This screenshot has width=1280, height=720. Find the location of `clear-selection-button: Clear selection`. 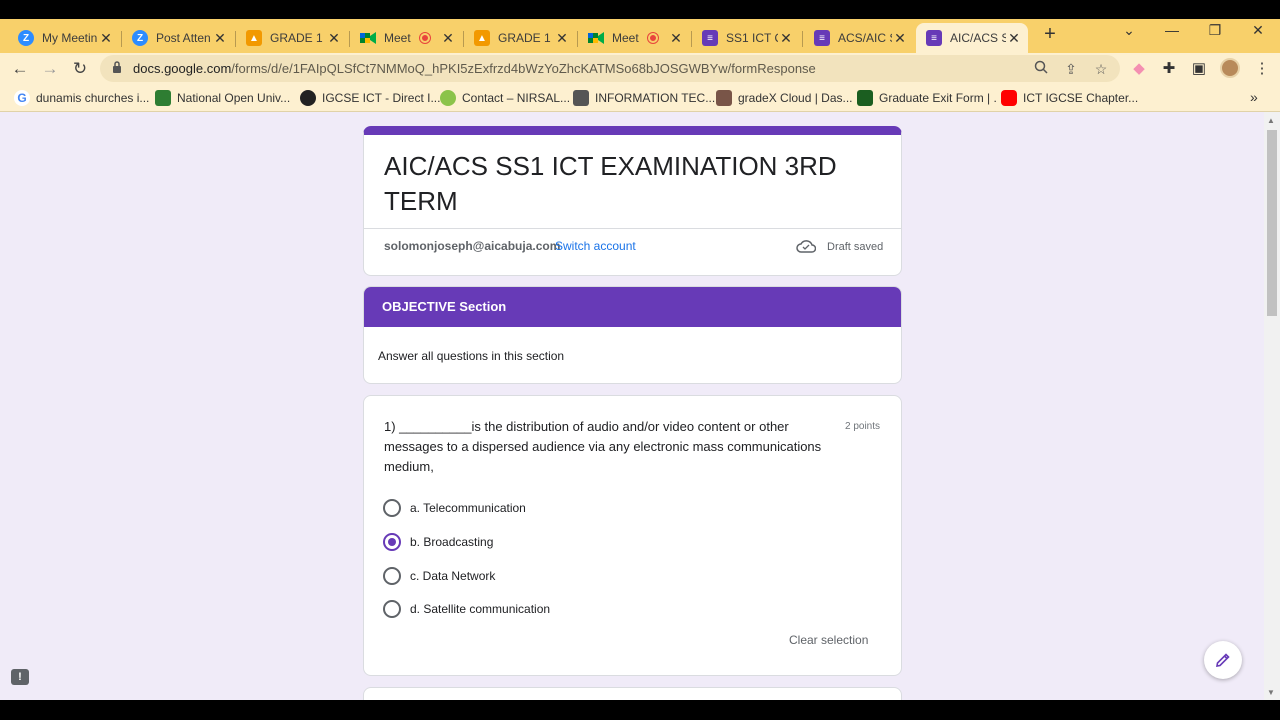

clear-selection-button: Clear selection is located at coordinates (828, 640).